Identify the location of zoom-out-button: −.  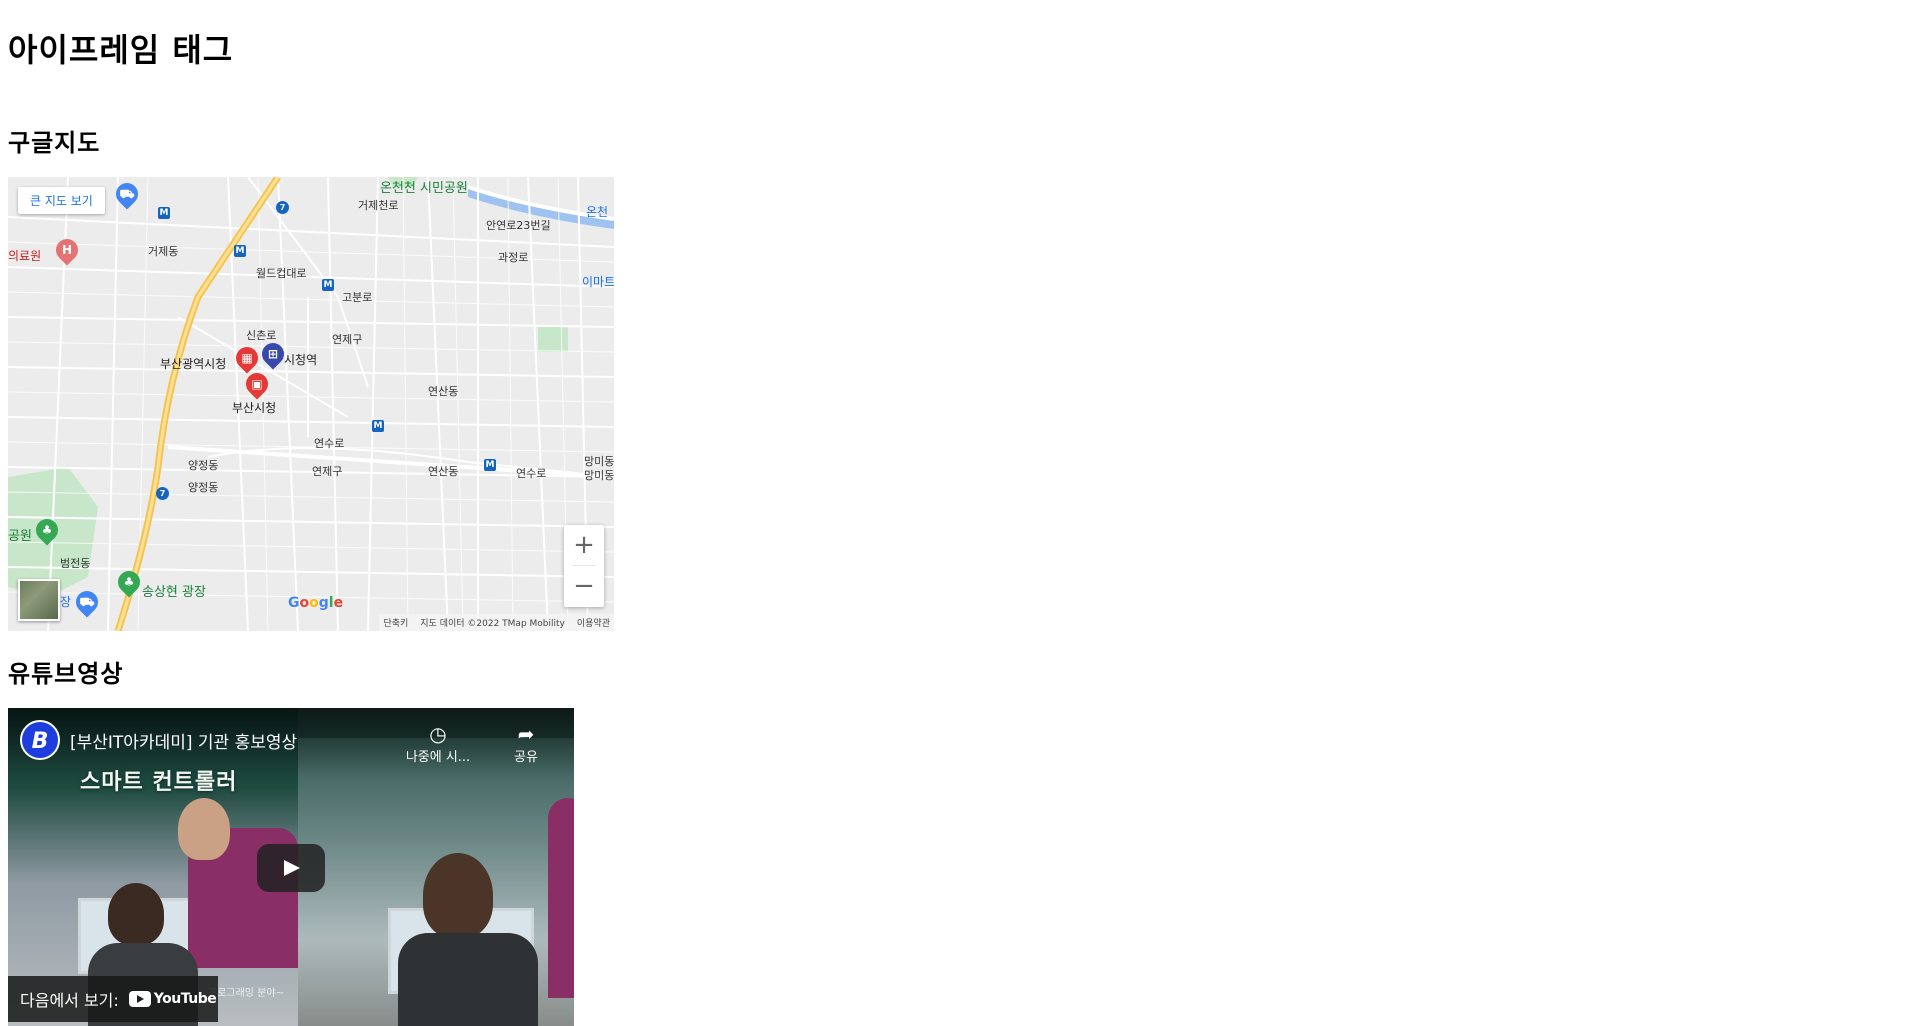
(584, 586).